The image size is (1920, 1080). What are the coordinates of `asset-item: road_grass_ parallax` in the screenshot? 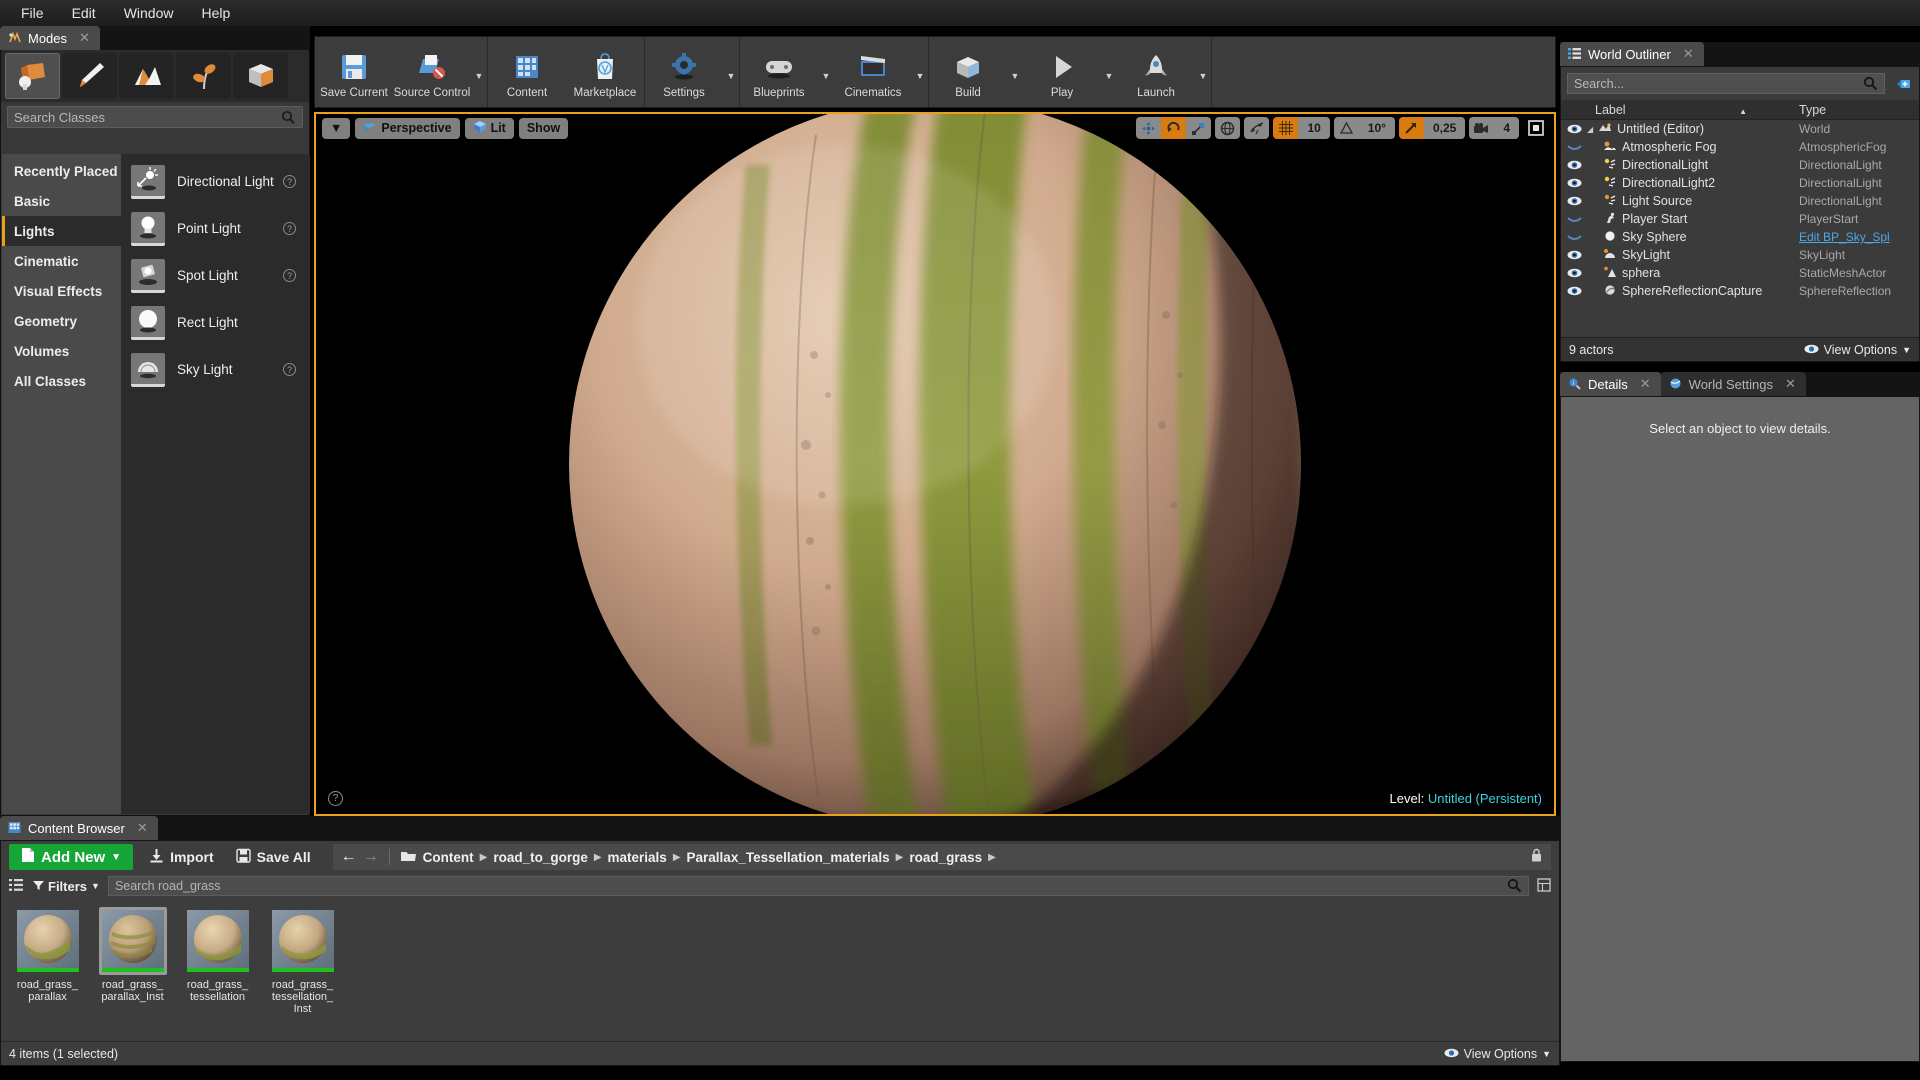 It's located at (47, 961).